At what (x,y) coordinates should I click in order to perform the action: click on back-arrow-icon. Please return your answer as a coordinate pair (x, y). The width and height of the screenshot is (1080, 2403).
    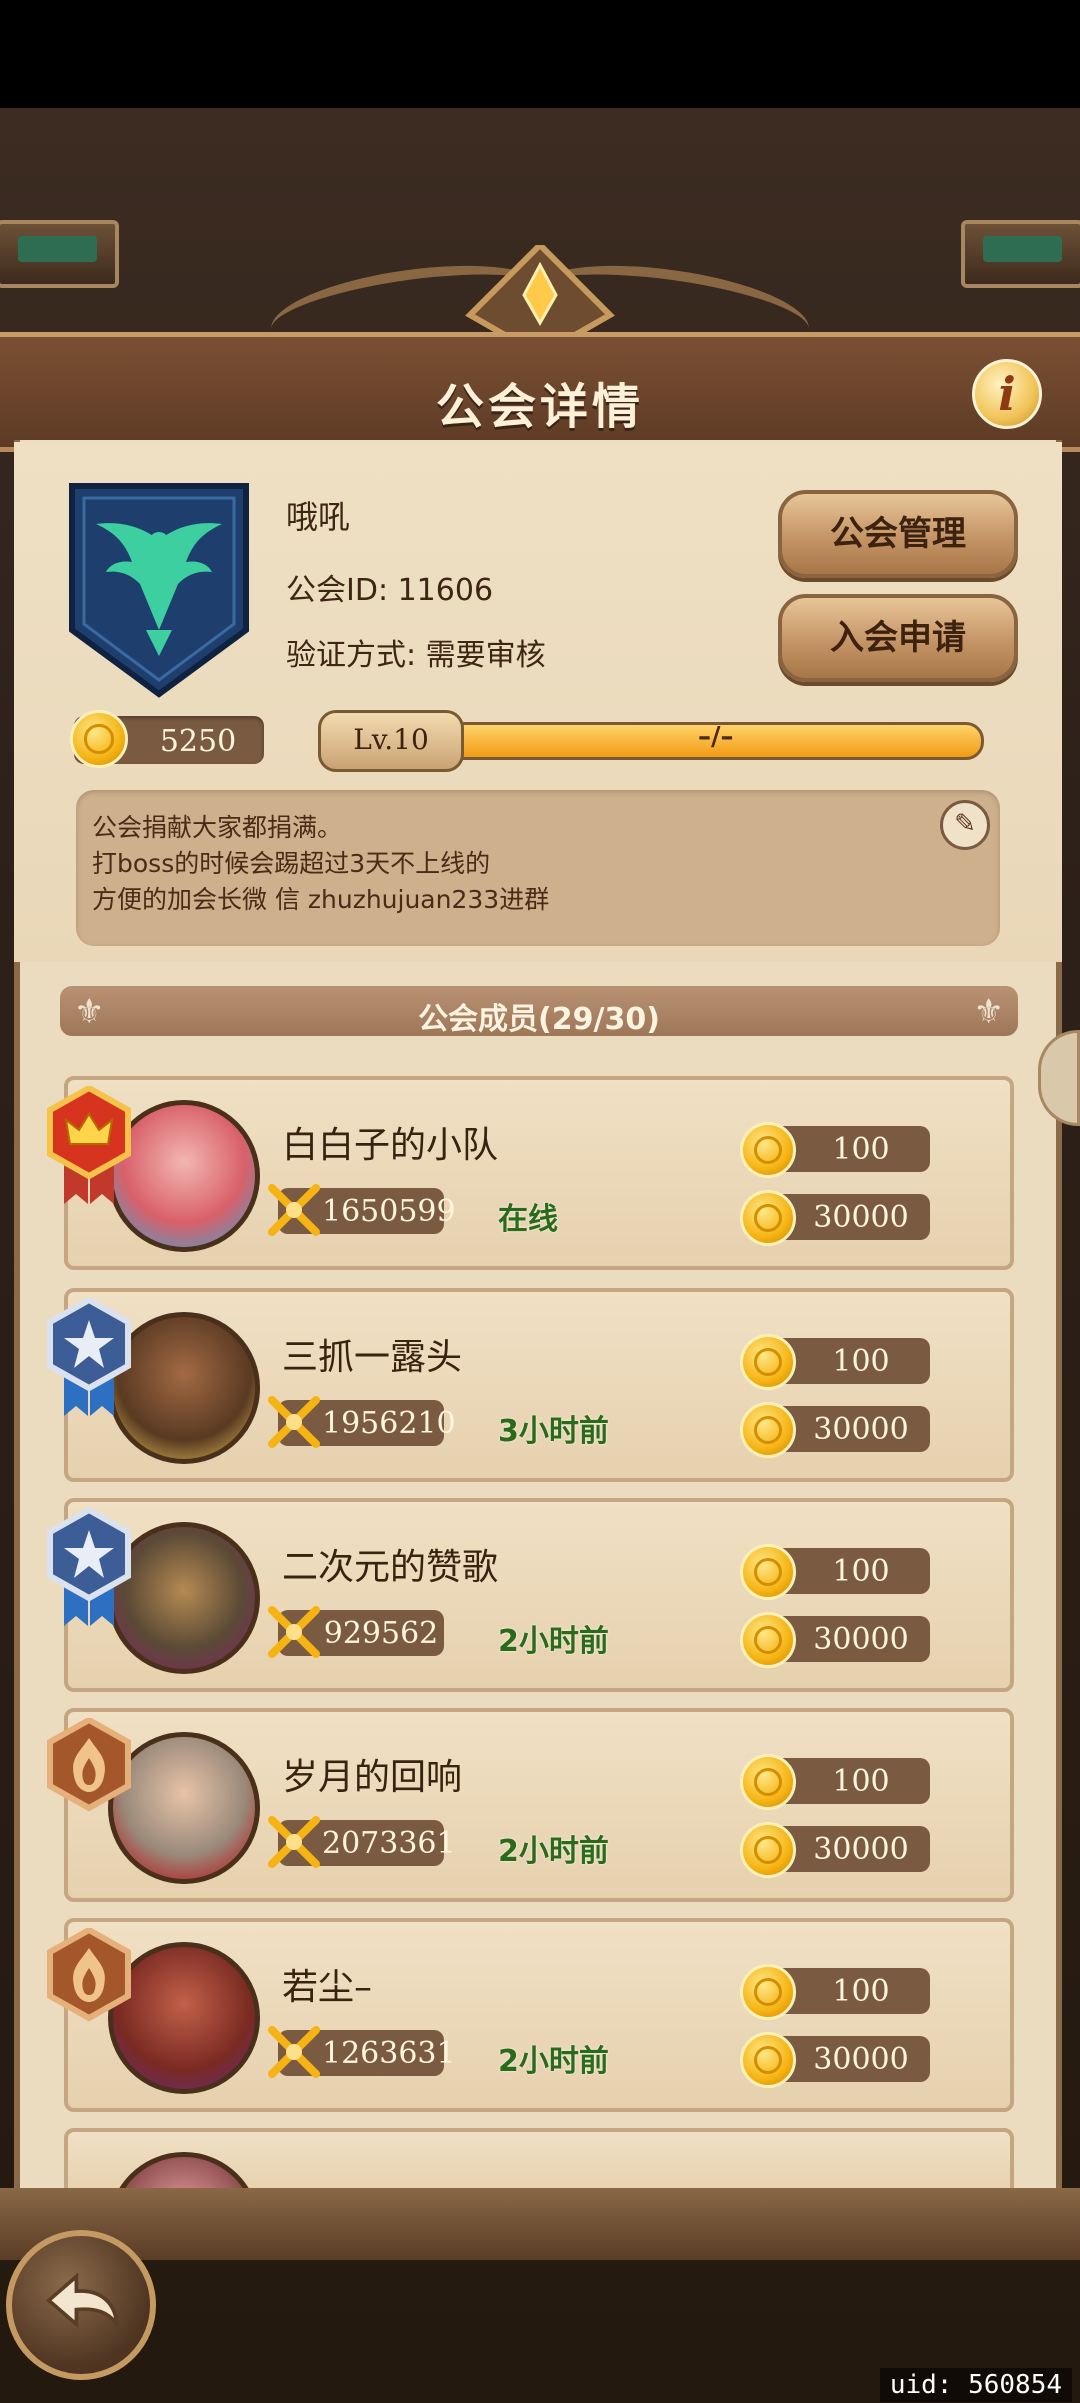
    Looking at the image, I should click on (82, 2301).